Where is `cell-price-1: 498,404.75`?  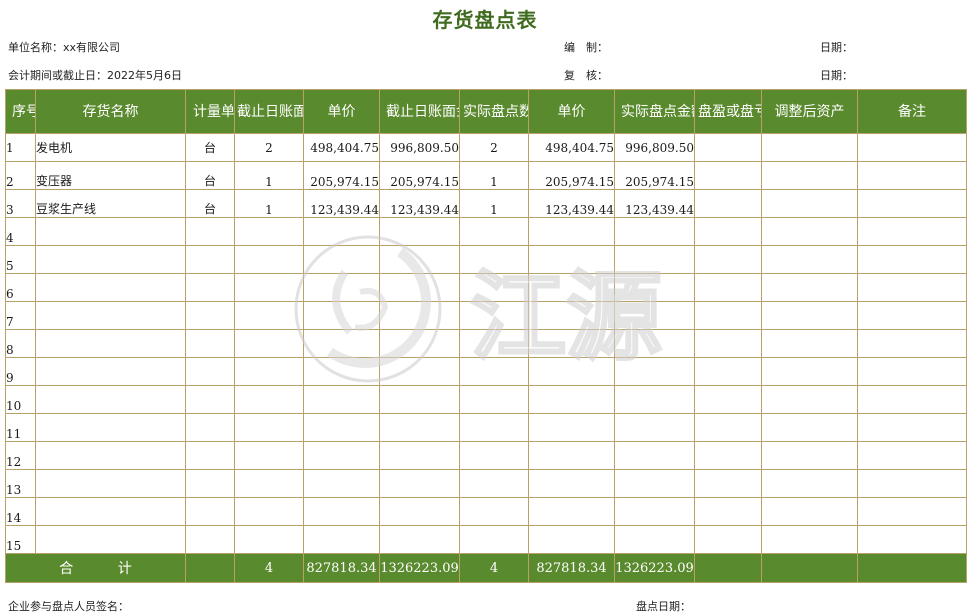
cell-price-1: 498,404.75 is located at coordinates (341, 147).